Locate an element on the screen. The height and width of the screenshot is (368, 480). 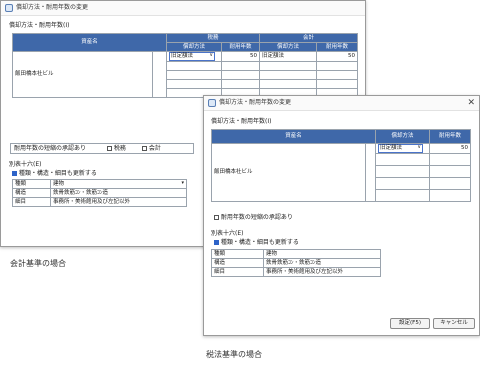
ok-button: 設定(F5) is located at coordinates (410, 323).